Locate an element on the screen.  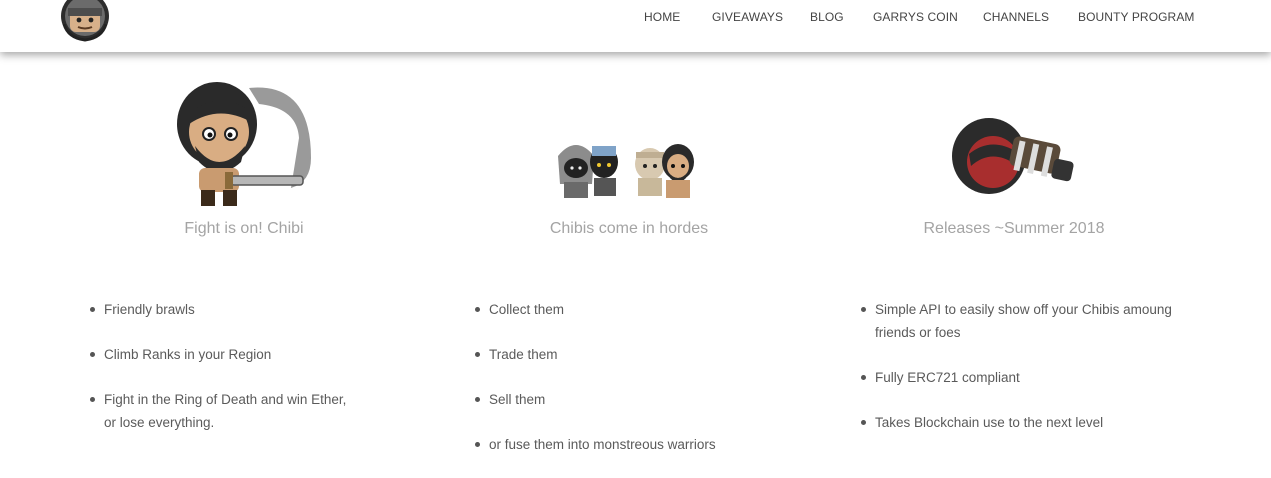
chibi-group-icon is located at coordinates (626, 171).